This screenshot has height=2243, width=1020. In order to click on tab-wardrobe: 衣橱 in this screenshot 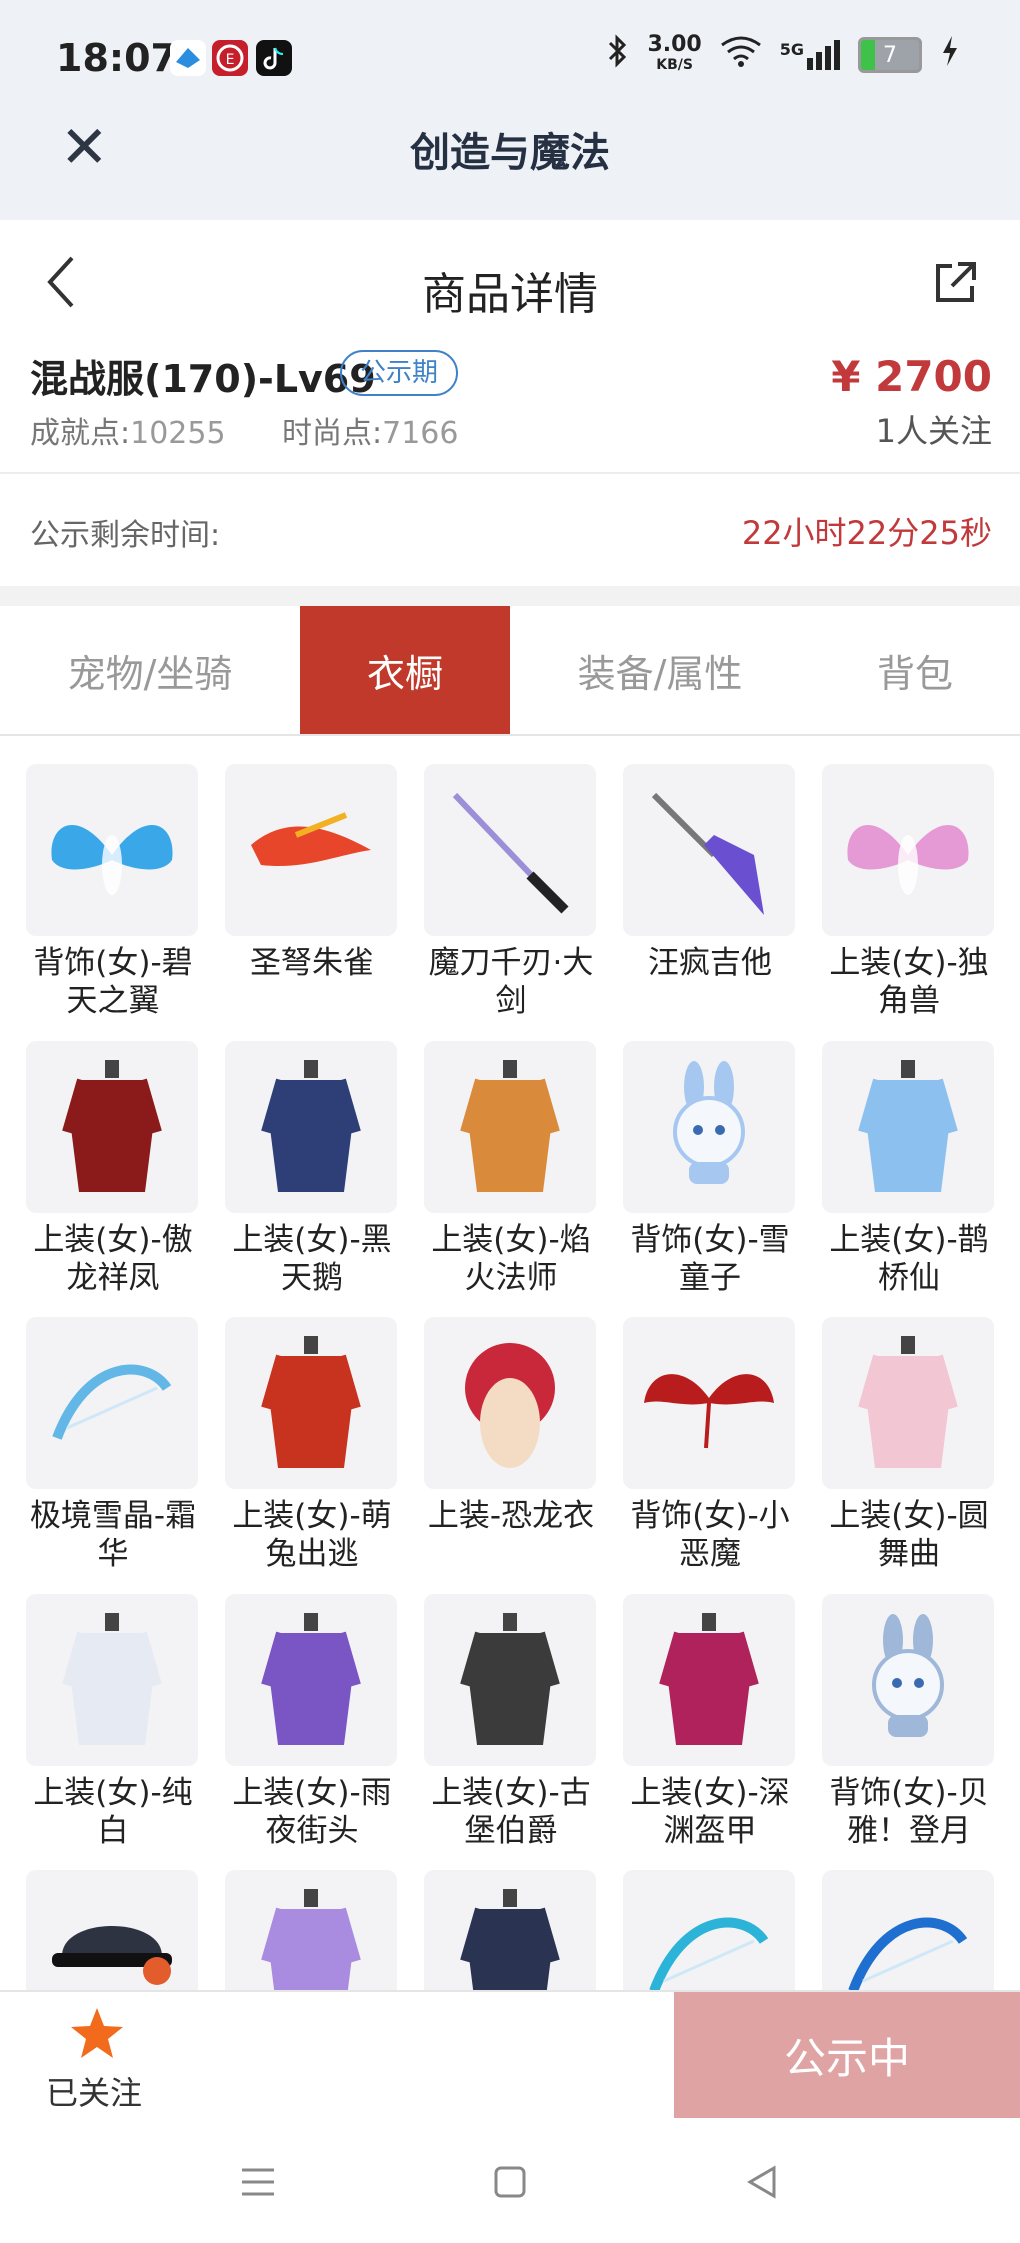, I will do `click(405, 670)`.